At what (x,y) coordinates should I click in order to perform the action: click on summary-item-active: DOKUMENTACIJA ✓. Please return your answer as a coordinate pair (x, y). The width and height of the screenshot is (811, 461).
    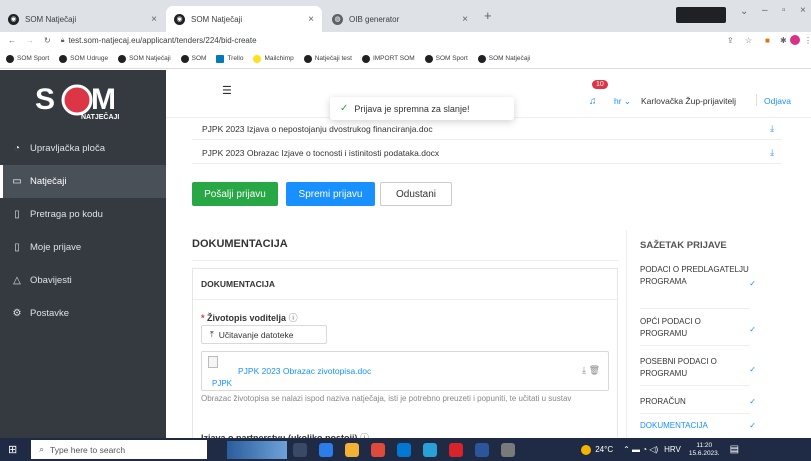
    Looking at the image, I should click on (698, 428).